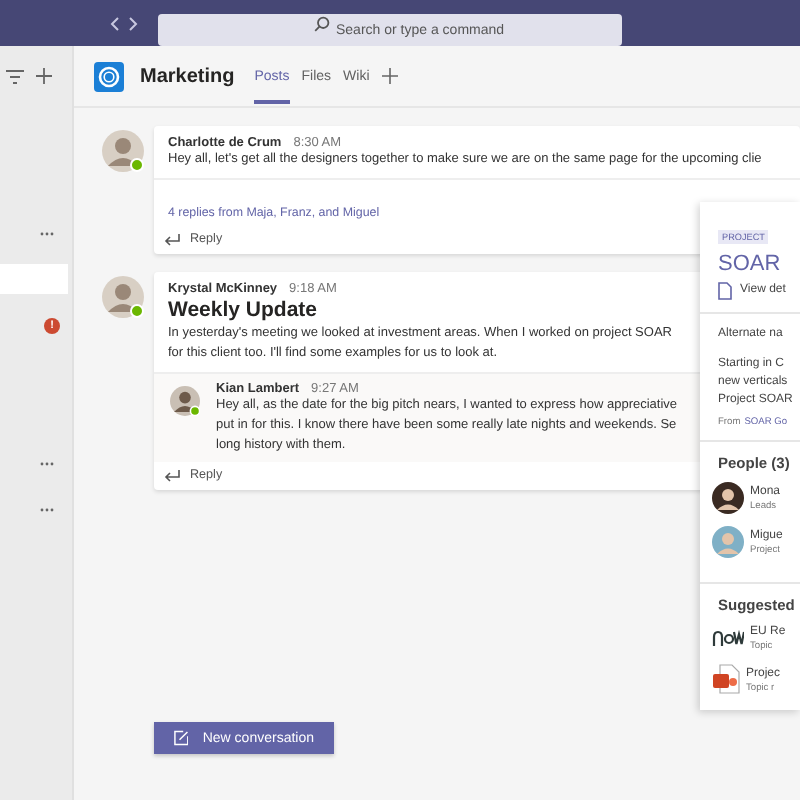 The width and height of the screenshot is (800, 800). Describe the element at coordinates (109, 76) in the screenshot. I see `team-logo-icon` at that location.